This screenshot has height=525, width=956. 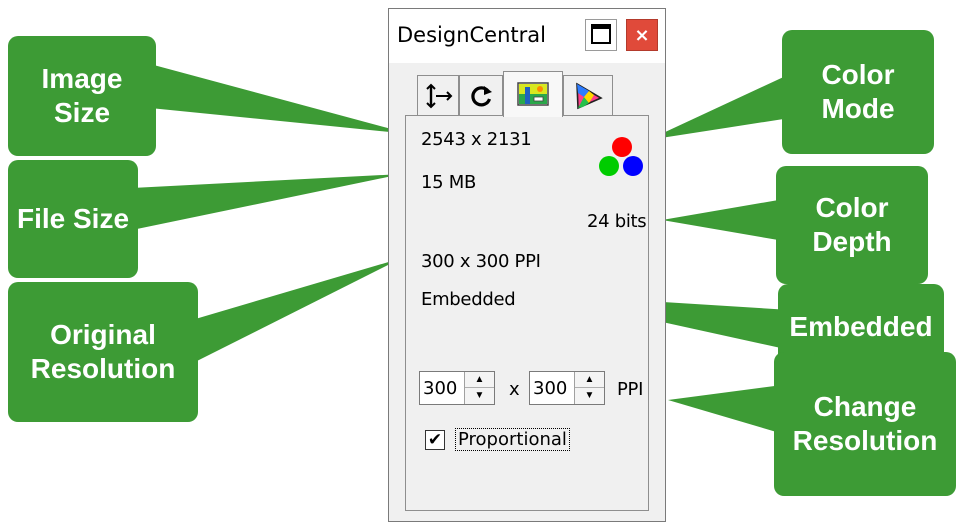 What do you see at coordinates (440, 388) in the screenshot?
I see `resolution-width-input: 300` at bounding box center [440, 388].